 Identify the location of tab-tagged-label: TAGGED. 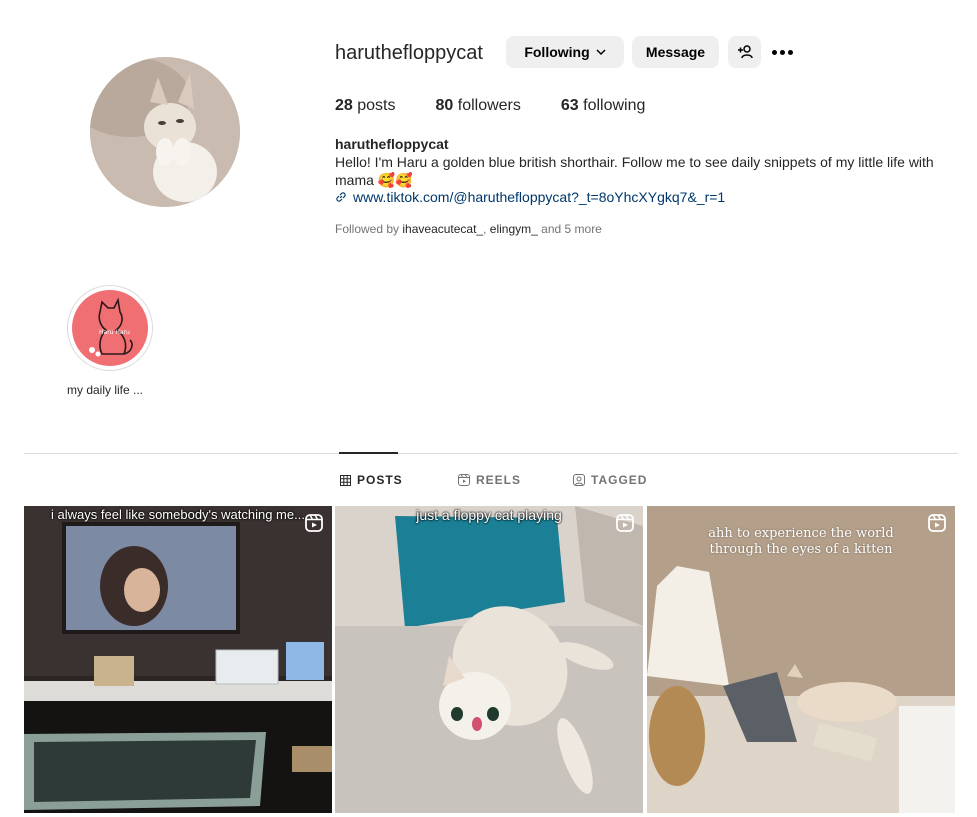
(619, 480).